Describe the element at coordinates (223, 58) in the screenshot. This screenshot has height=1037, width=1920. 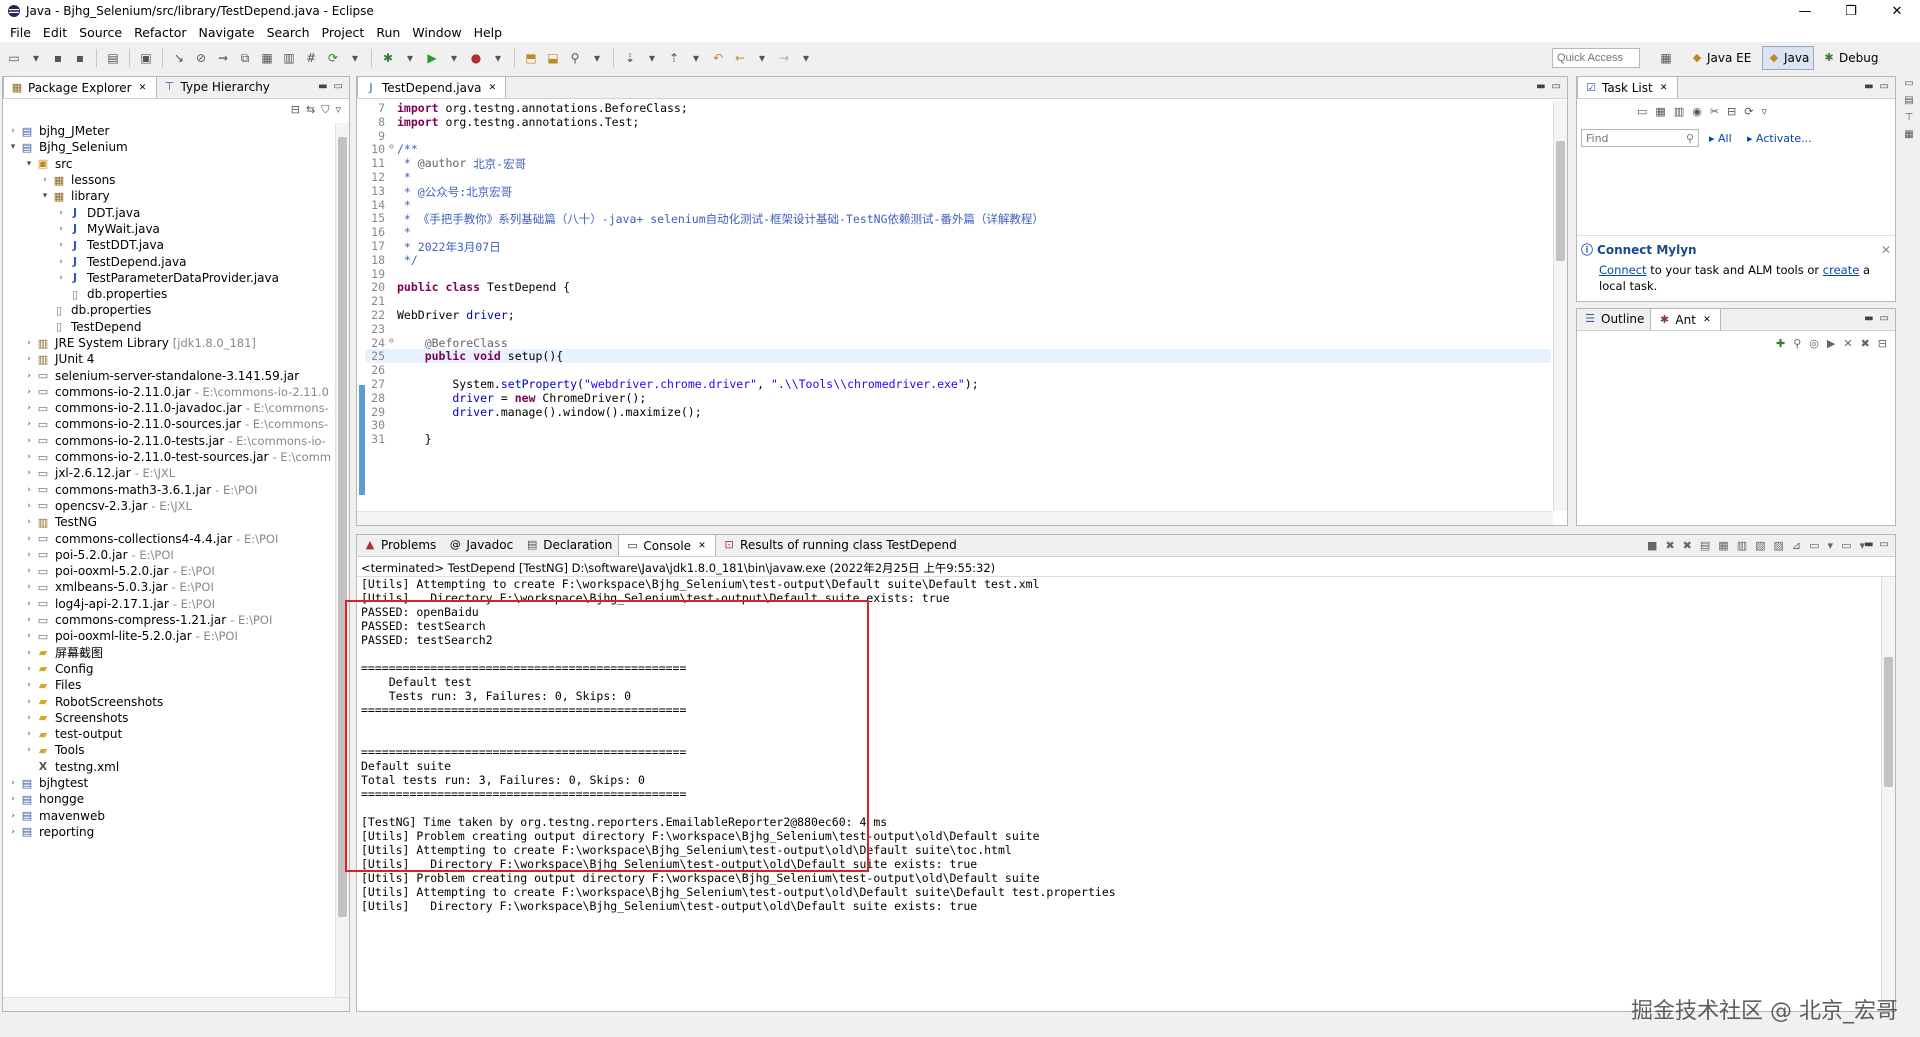
I see `link-icon: ⇝` at that location.